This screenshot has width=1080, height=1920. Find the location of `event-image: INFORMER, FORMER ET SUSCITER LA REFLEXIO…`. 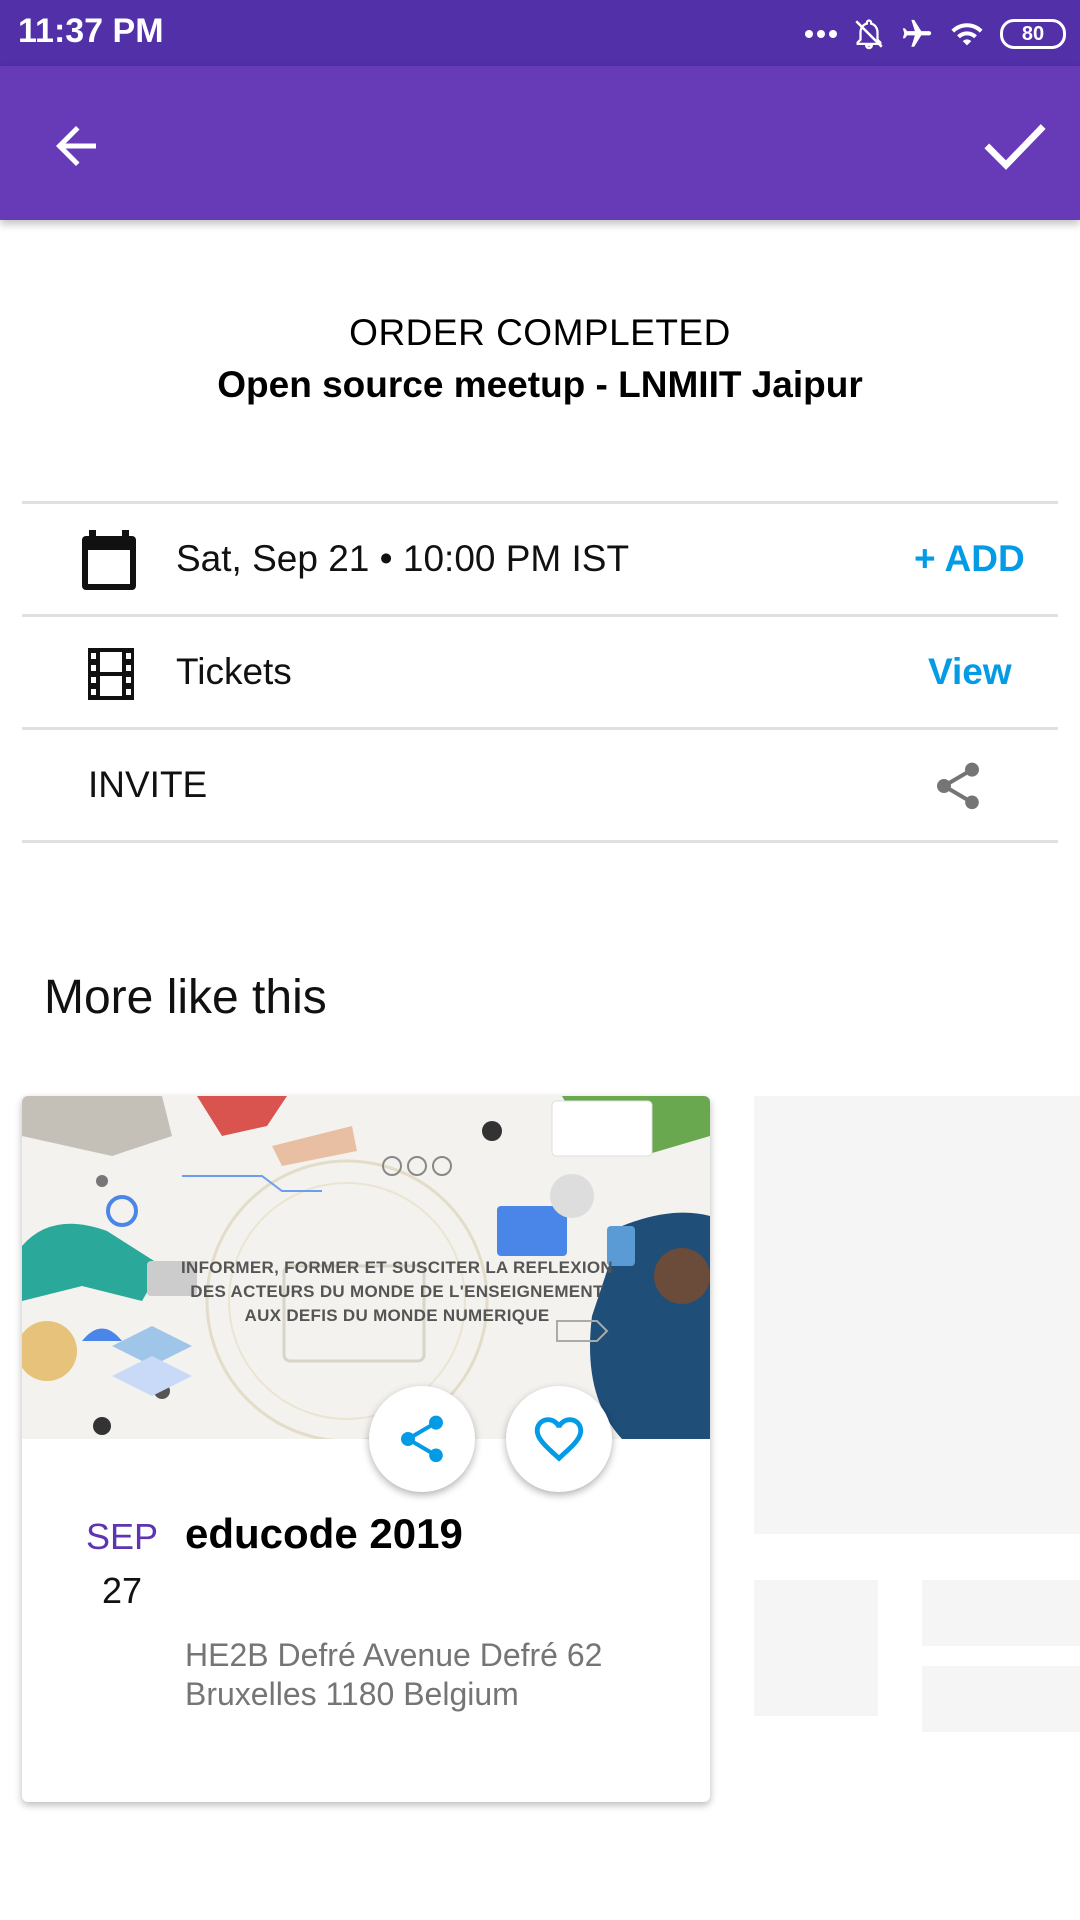

event-image: INFORMER, FORMER ET SUSCITER LA REFLEXIO… is located at coordinates (366, 1267).